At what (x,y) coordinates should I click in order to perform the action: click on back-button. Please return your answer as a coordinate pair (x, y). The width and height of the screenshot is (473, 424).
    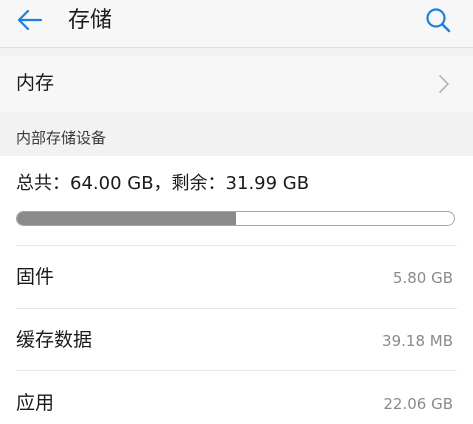
    Looking at the image, I should click on (30, 22).